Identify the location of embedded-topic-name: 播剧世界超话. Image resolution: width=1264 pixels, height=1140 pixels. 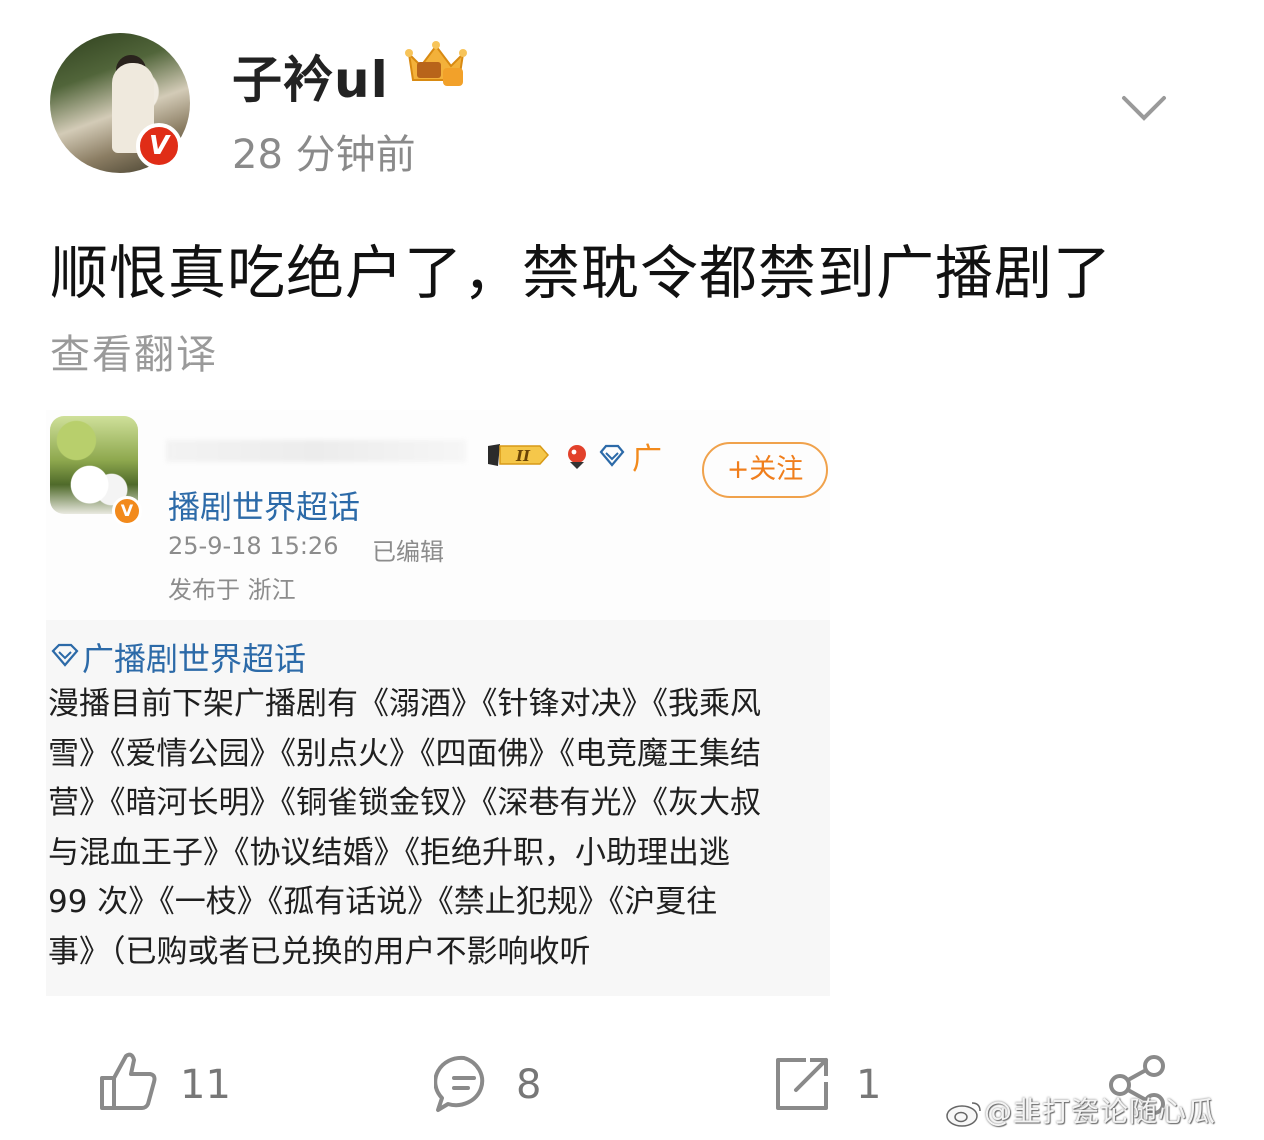
(264, 505).